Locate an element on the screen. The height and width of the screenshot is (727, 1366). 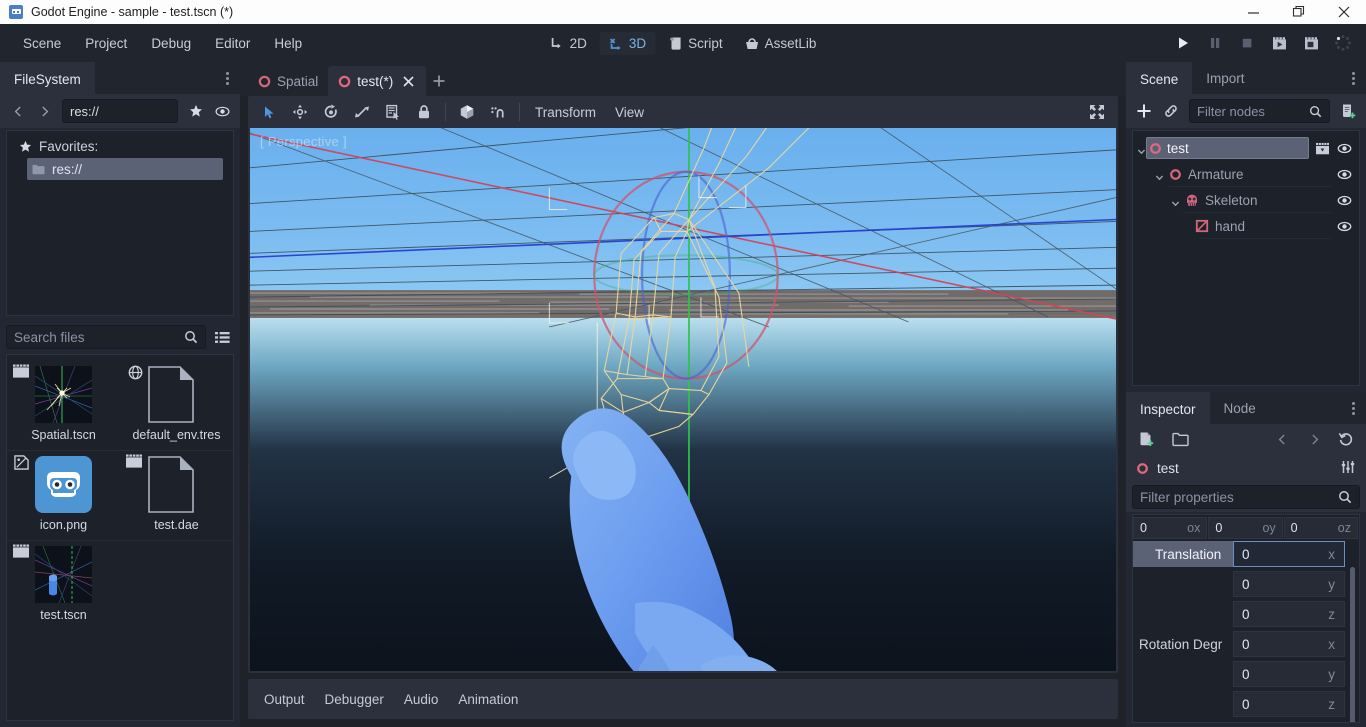
spinner-icon is located at coordinates (1343, 43).